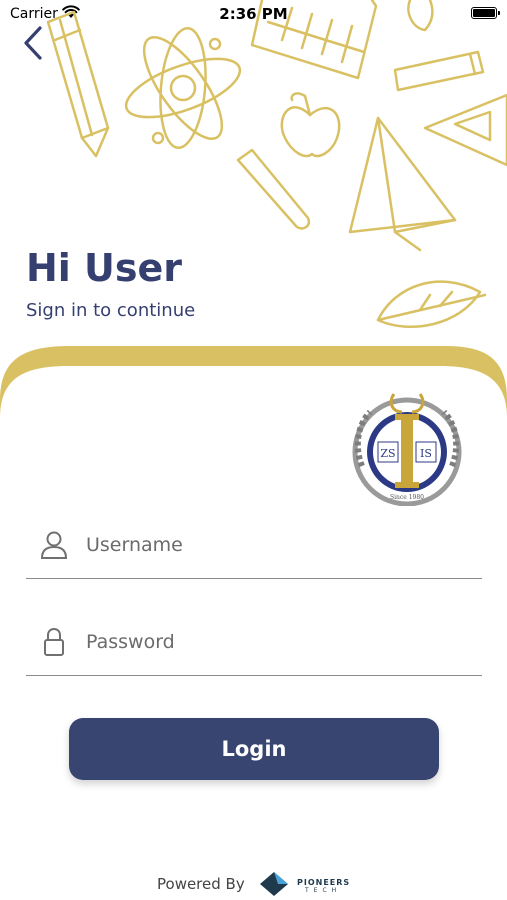 This screenshot has width=507, height=900. Describe the element at coordinates (324, 882) in the screenshot. I see `pioneers-brand-name: PIONEERS` at that location.